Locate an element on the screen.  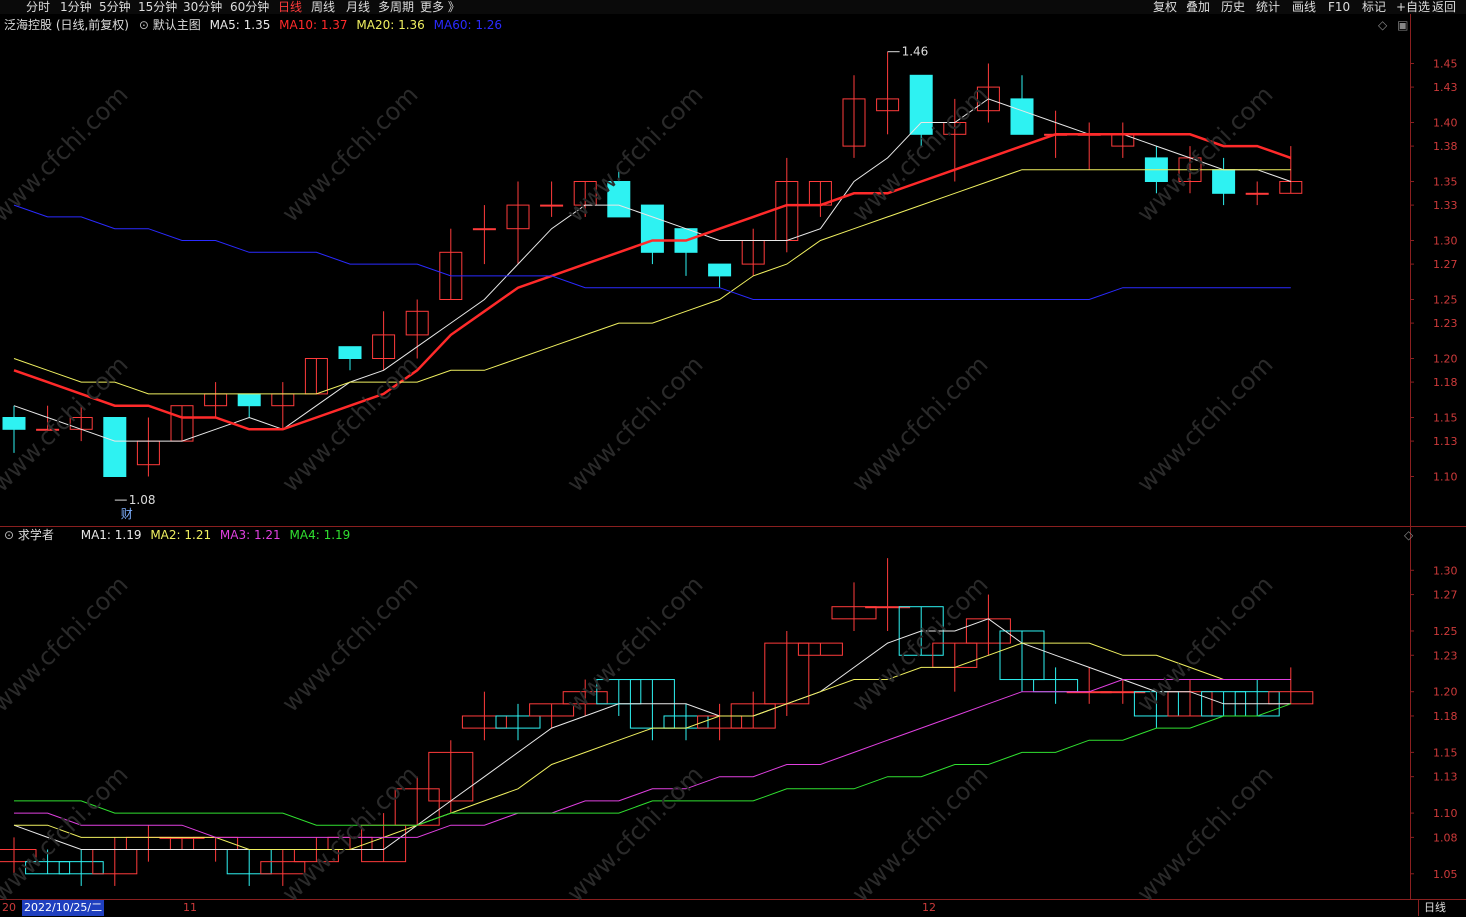
y-tick-label: 1.35 is located at coordinates (1445, 182).